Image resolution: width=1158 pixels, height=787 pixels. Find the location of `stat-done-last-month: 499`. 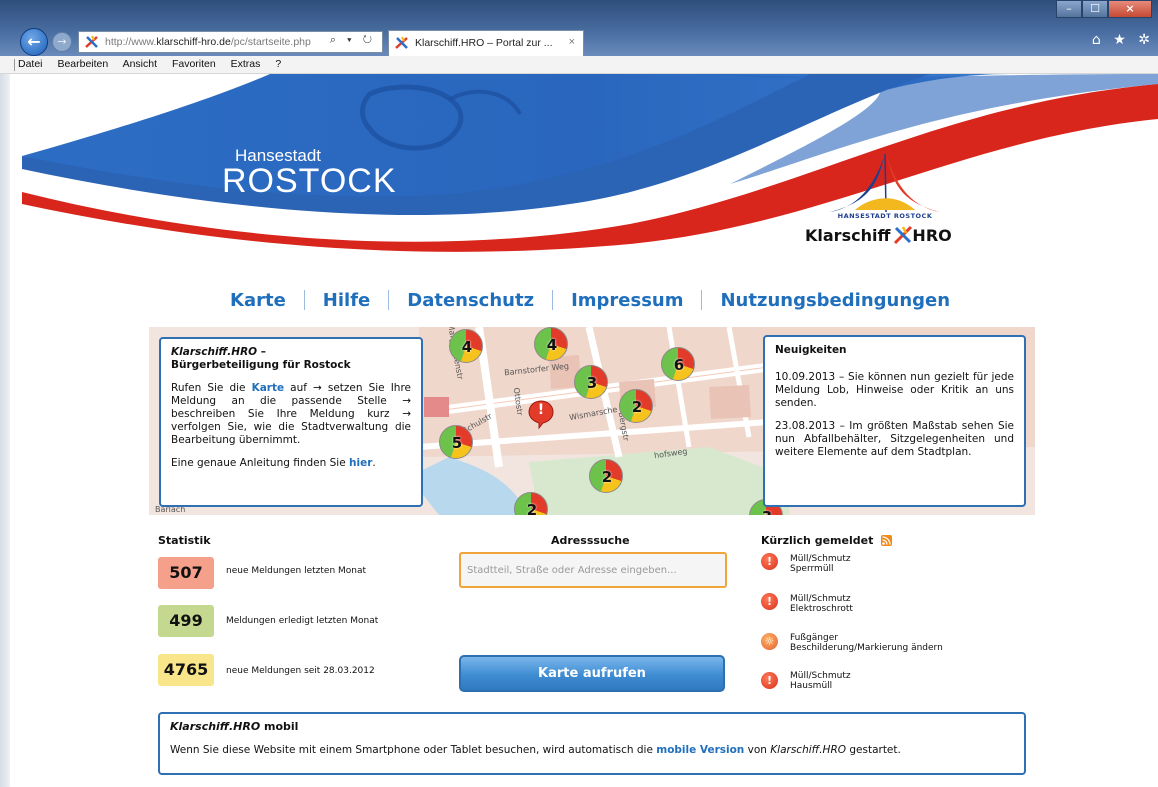

stat-done-last-month: 499 is located at coordinates (186, 621).